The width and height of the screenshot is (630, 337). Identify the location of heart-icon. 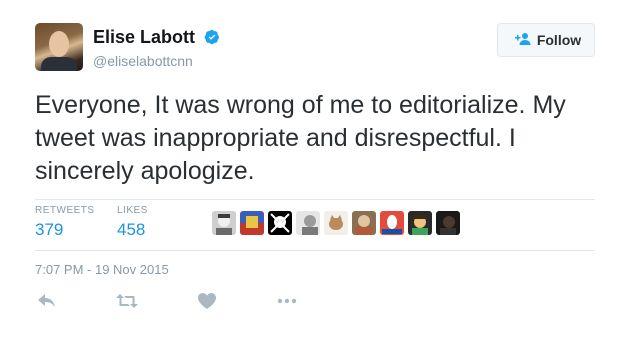
(207, 301).